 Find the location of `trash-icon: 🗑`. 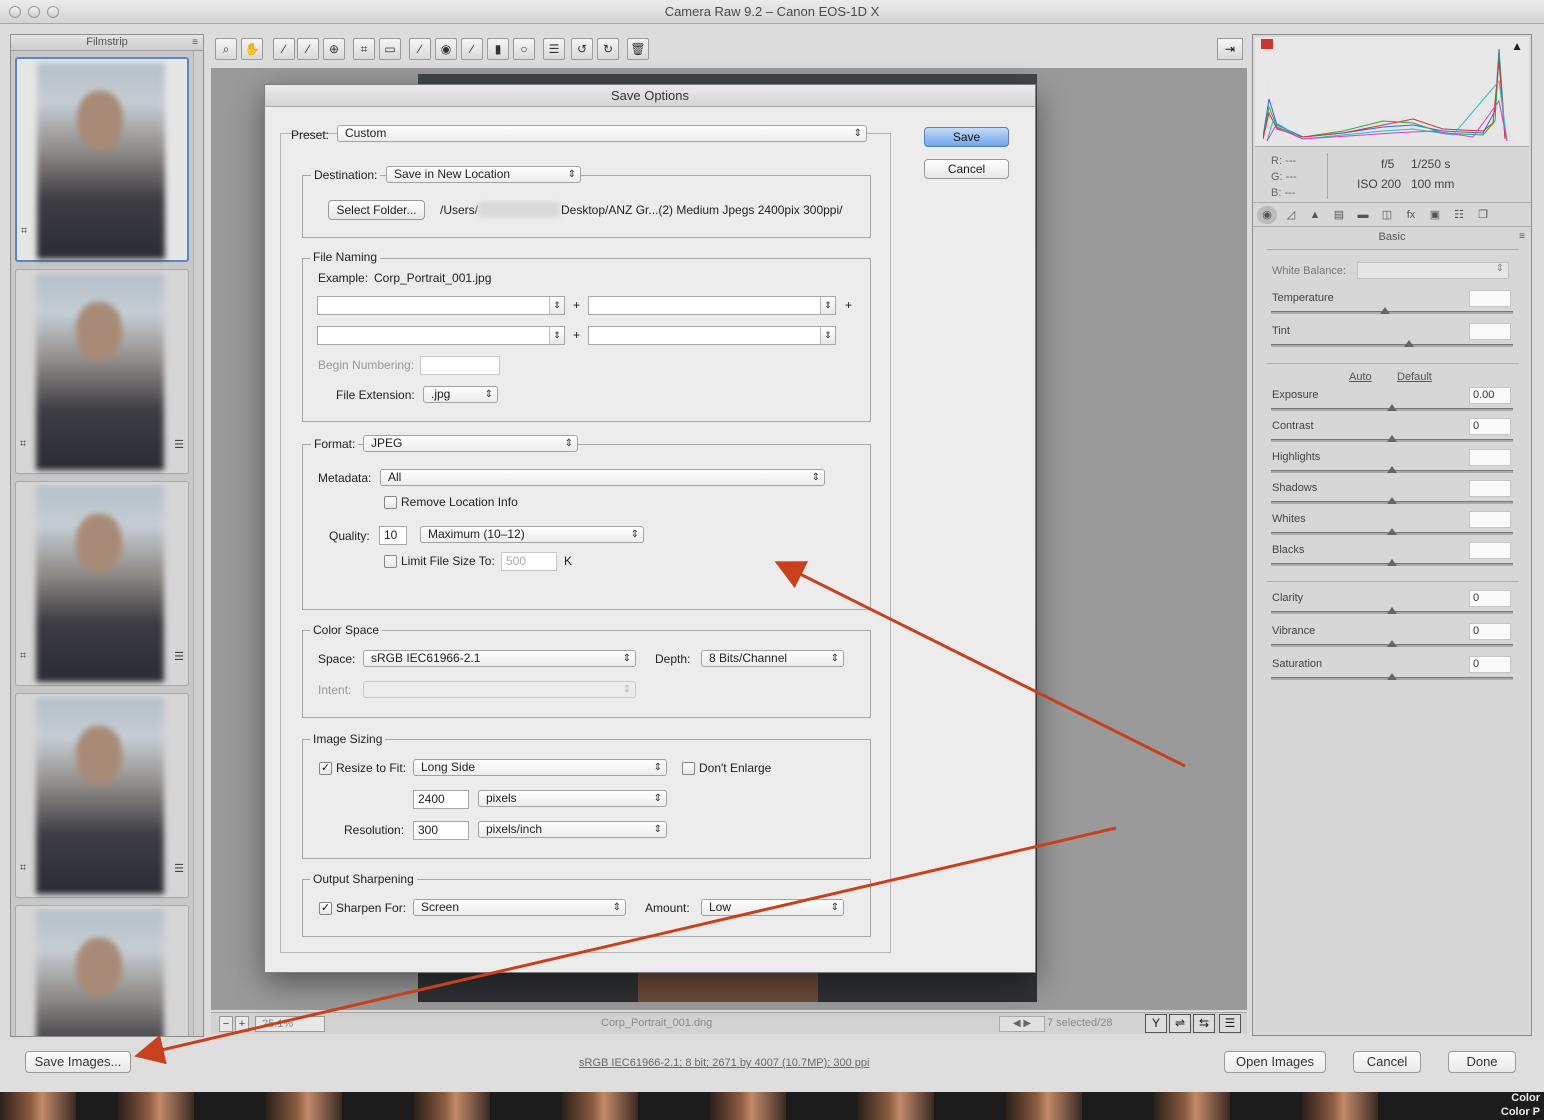

trash-icon: 🗑 is located at coordinates (638, 49).